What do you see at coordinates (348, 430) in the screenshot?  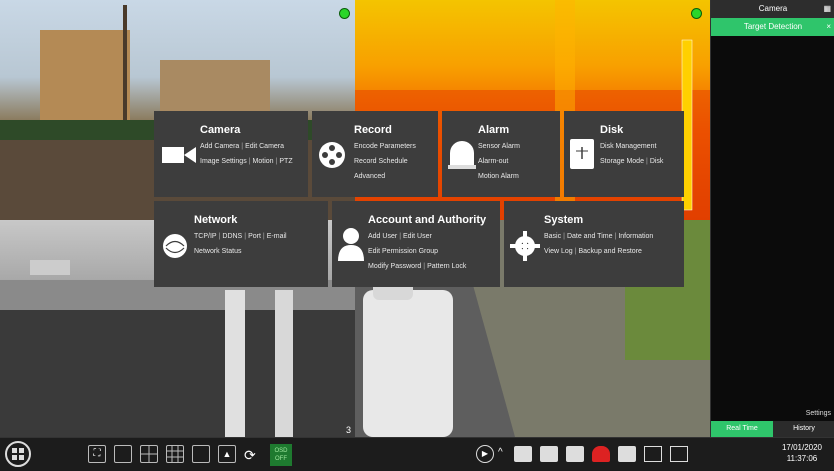 I see `channel-number: 3` at bounding box center [348, 430].